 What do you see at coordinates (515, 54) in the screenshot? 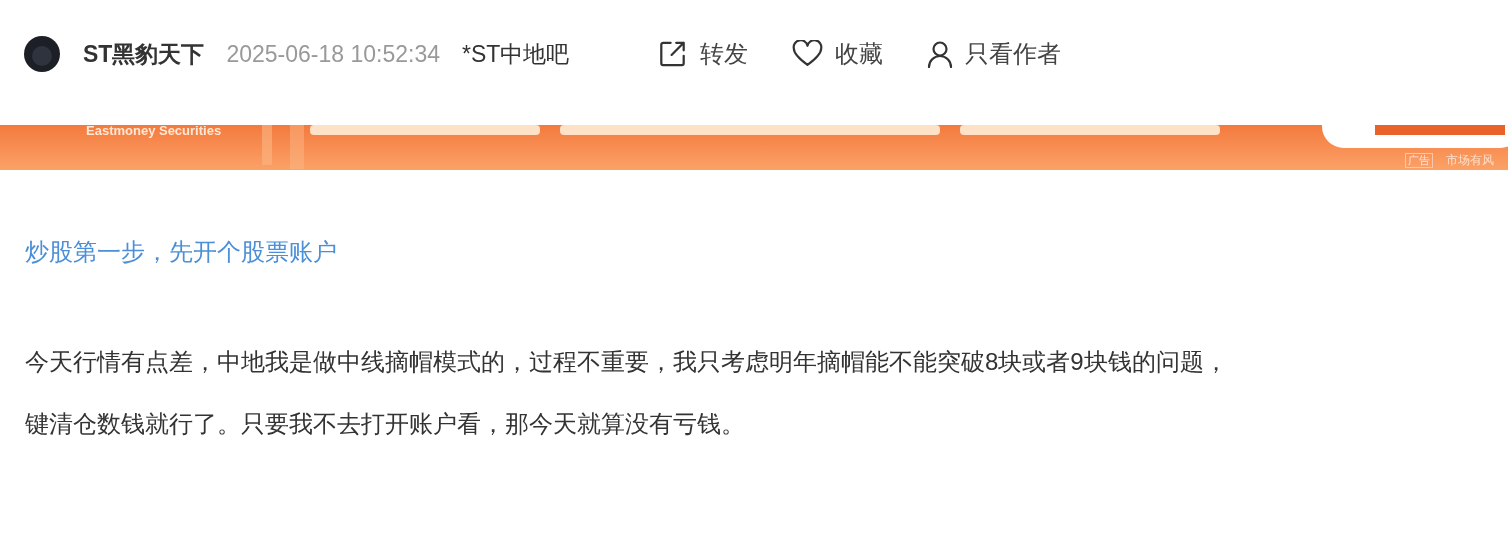
I see `forum-link: *ST中地吧` at bounding box center [515, 54].